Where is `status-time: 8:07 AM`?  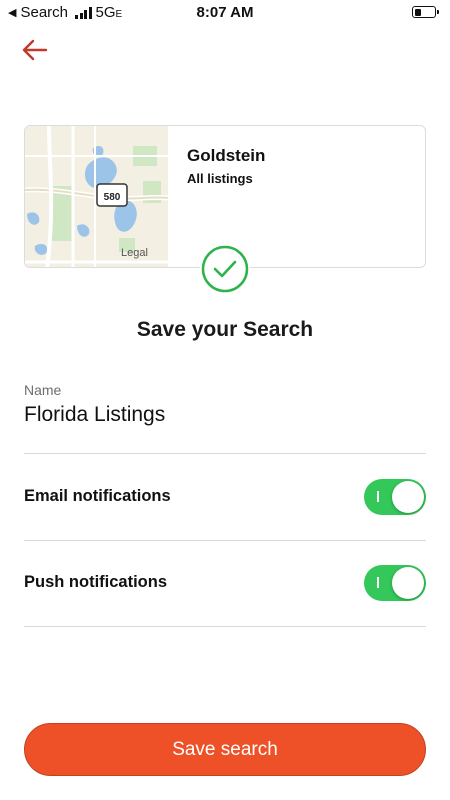
status-time: 8:07 AM is located at coordinates (225, 12).